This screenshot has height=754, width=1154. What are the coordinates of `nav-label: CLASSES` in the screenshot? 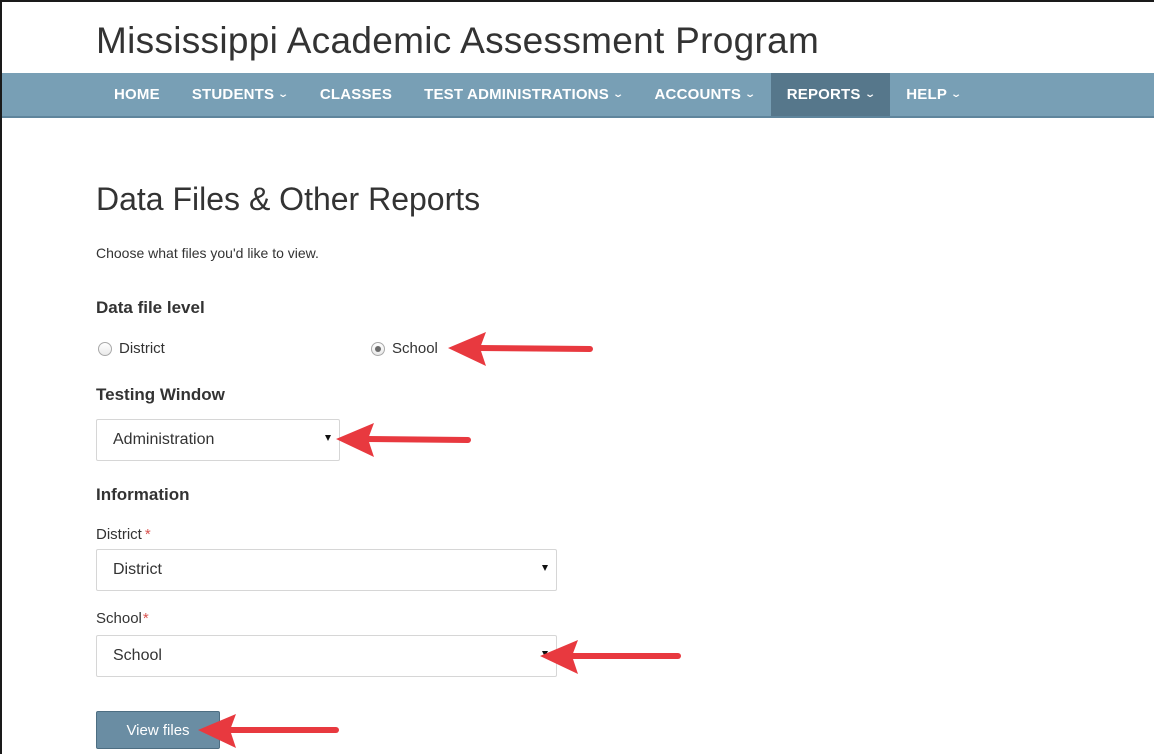 It's located at (356, 94).